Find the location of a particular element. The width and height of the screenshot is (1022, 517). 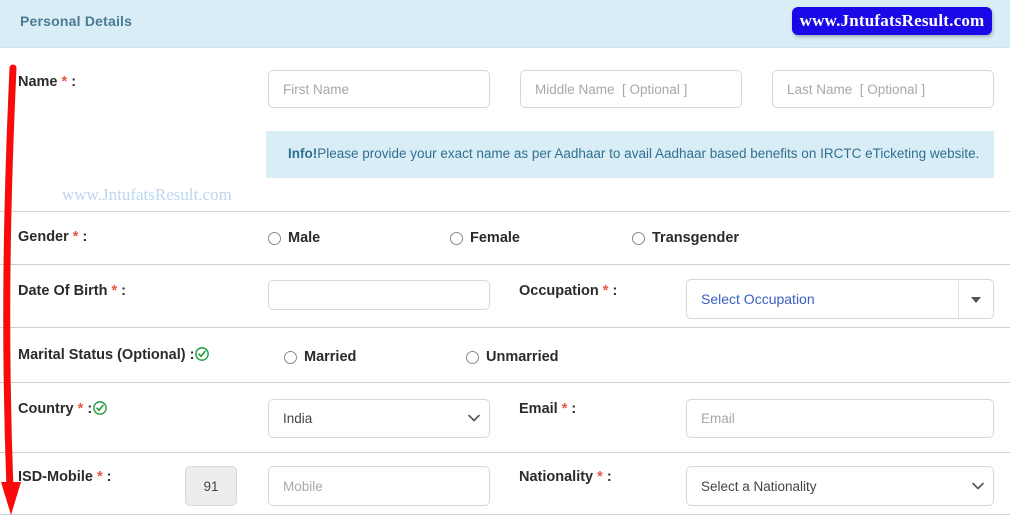

watermark-ghost-text: www.JntufatsResult.com is located at coordinates (147, 194).